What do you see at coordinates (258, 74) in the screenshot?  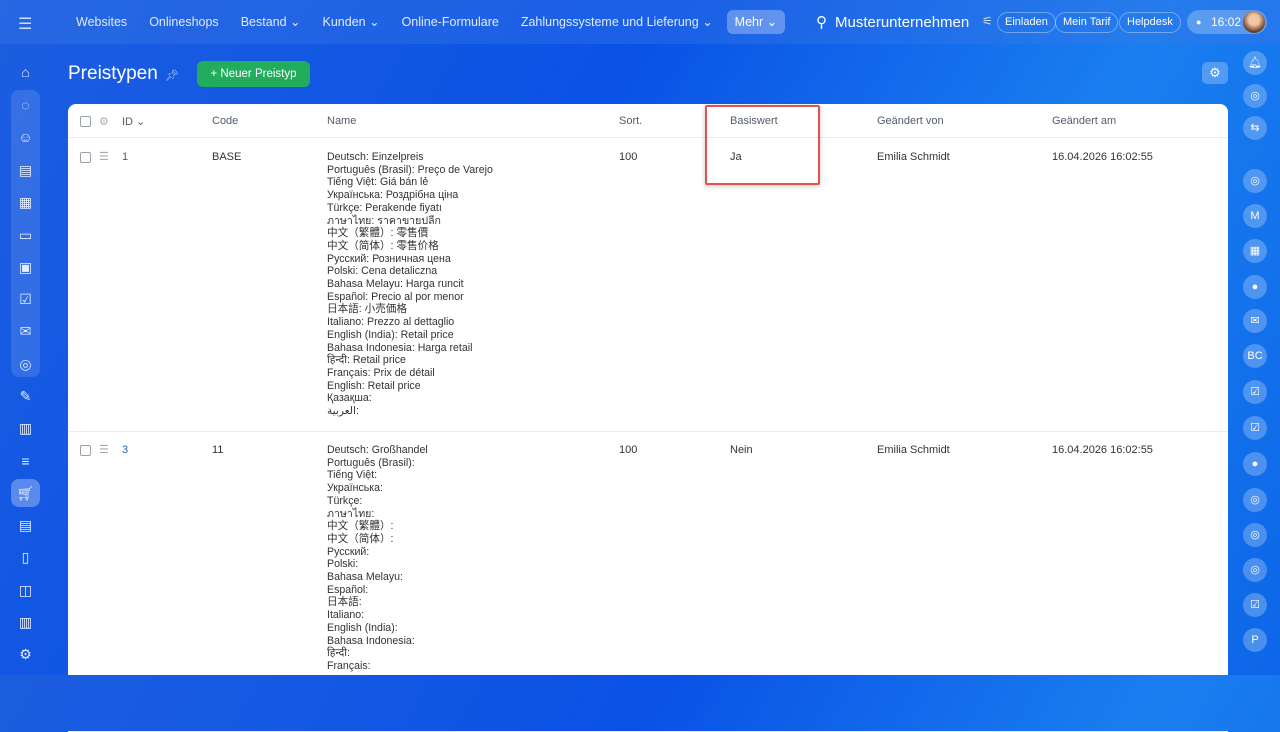 I see `new-button-label: Neuer Preistyp` at bounding box center [258, 74].